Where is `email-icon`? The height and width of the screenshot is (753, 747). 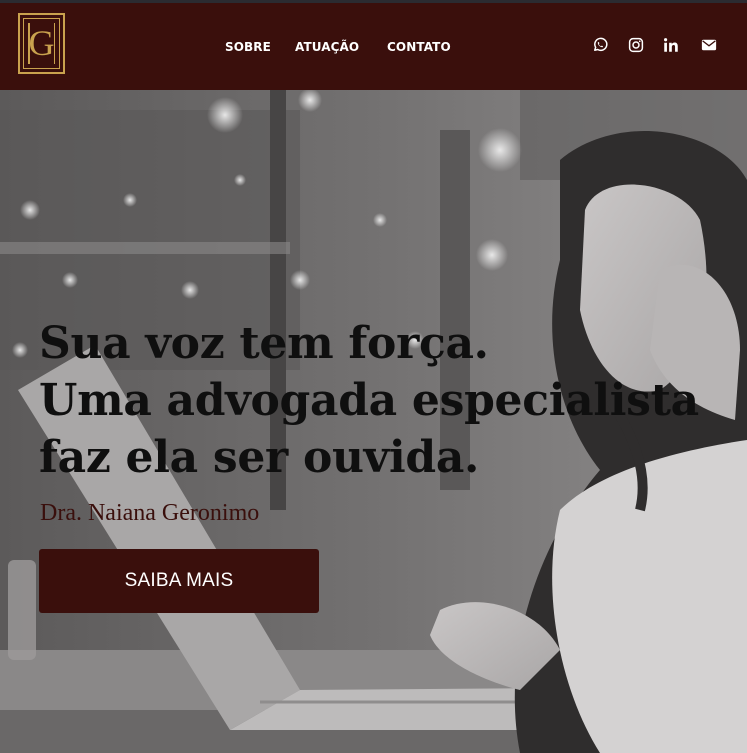 email-icon is located at coordinates (709, 45).